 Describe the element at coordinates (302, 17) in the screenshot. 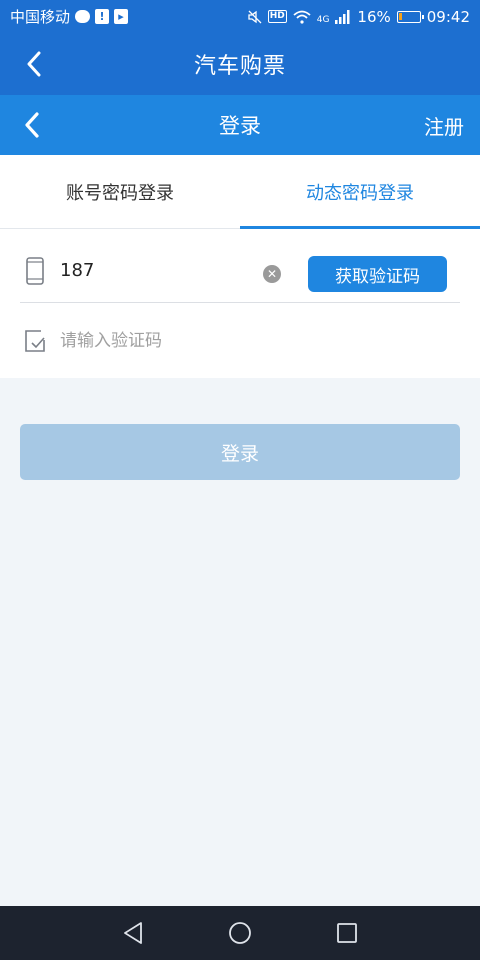

I see `wifi-icon` at that location.